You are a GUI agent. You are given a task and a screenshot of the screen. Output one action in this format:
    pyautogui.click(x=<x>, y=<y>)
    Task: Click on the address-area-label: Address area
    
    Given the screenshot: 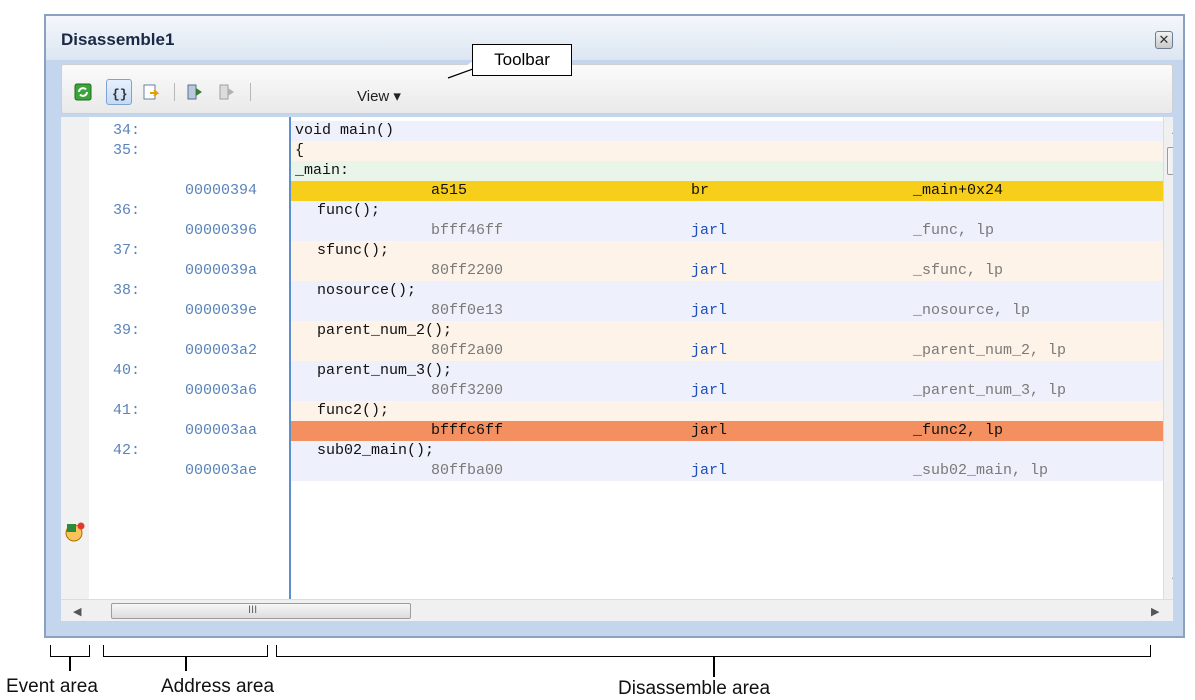 What is the action you would take?
    pyautogui.click(x=218, y=686)
    